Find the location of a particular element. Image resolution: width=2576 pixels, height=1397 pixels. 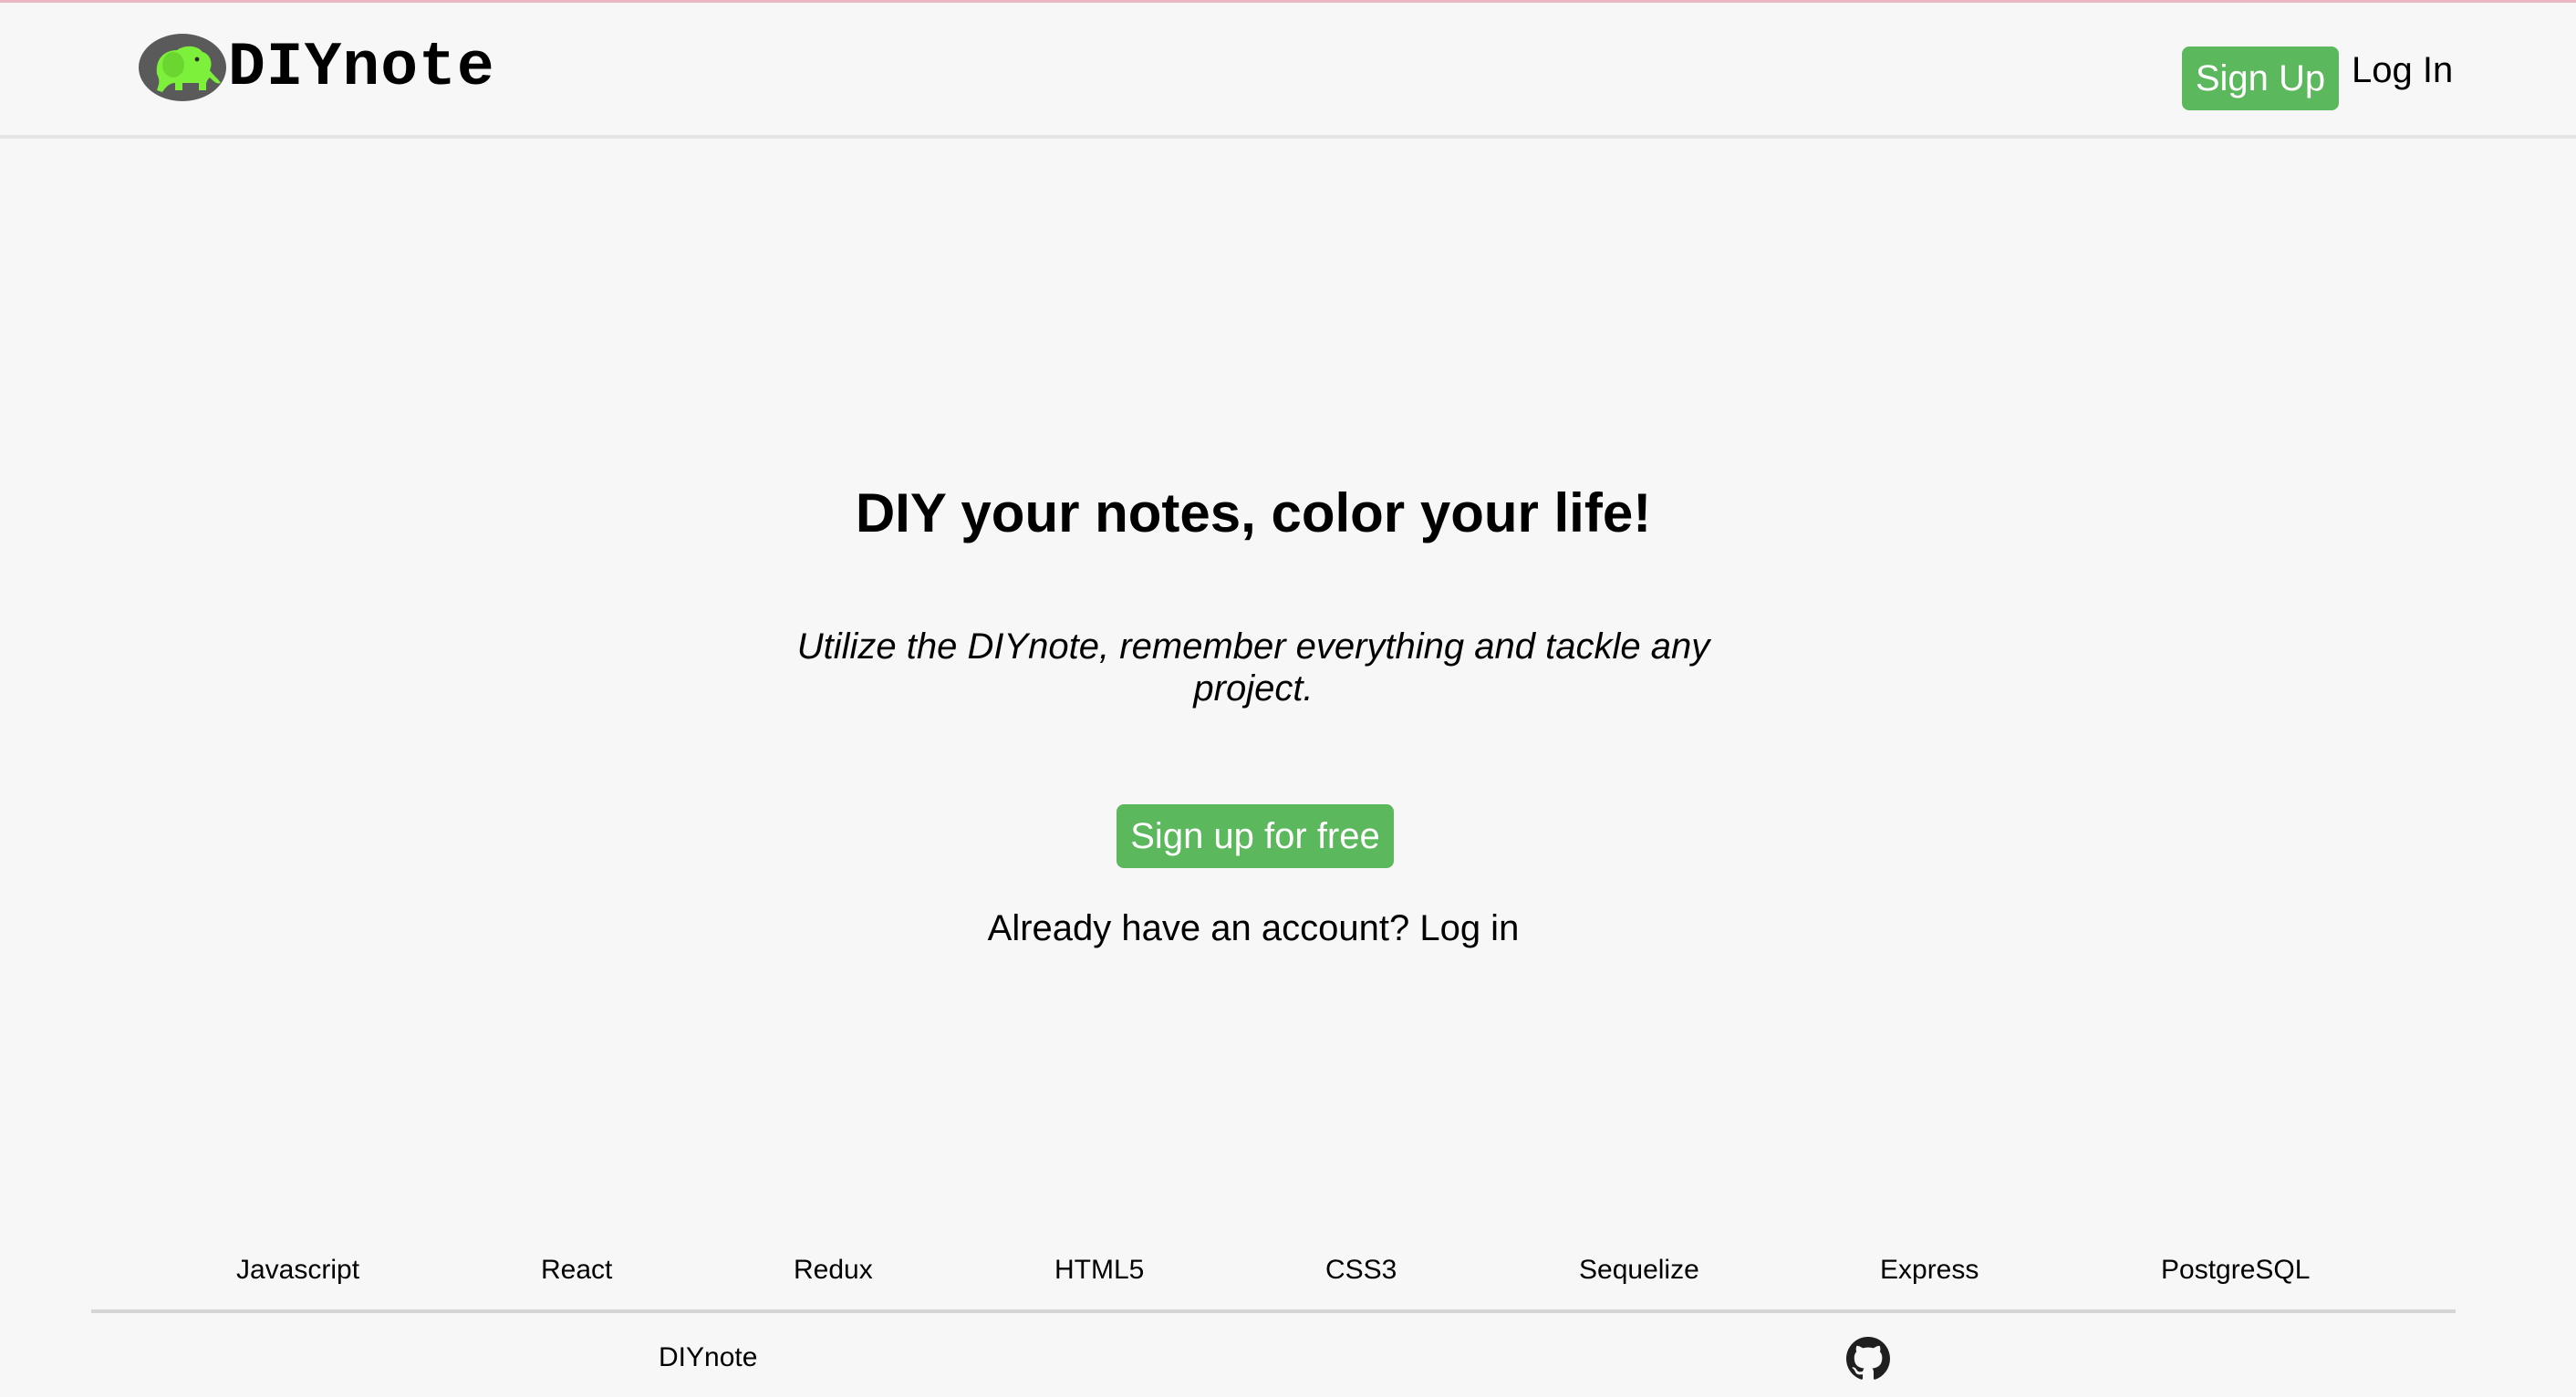

logo: DIYnote is located at coordinates (316, 67).